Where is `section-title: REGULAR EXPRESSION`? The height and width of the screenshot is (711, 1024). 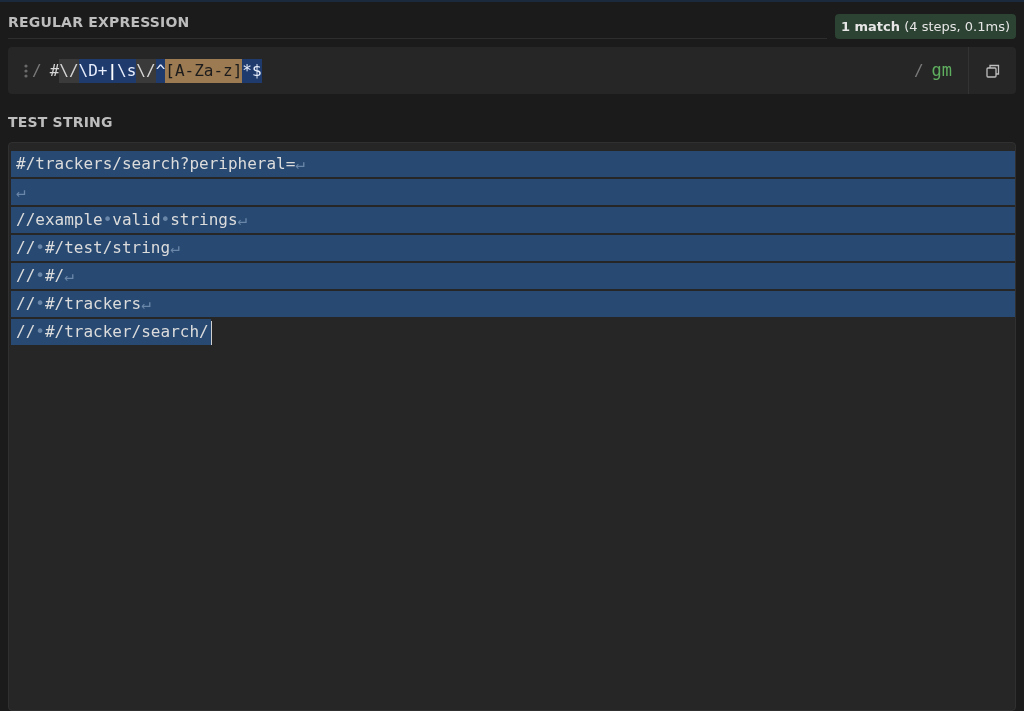 section-title: REGULAR EXPRESSION is located at coordinates (99, 22).